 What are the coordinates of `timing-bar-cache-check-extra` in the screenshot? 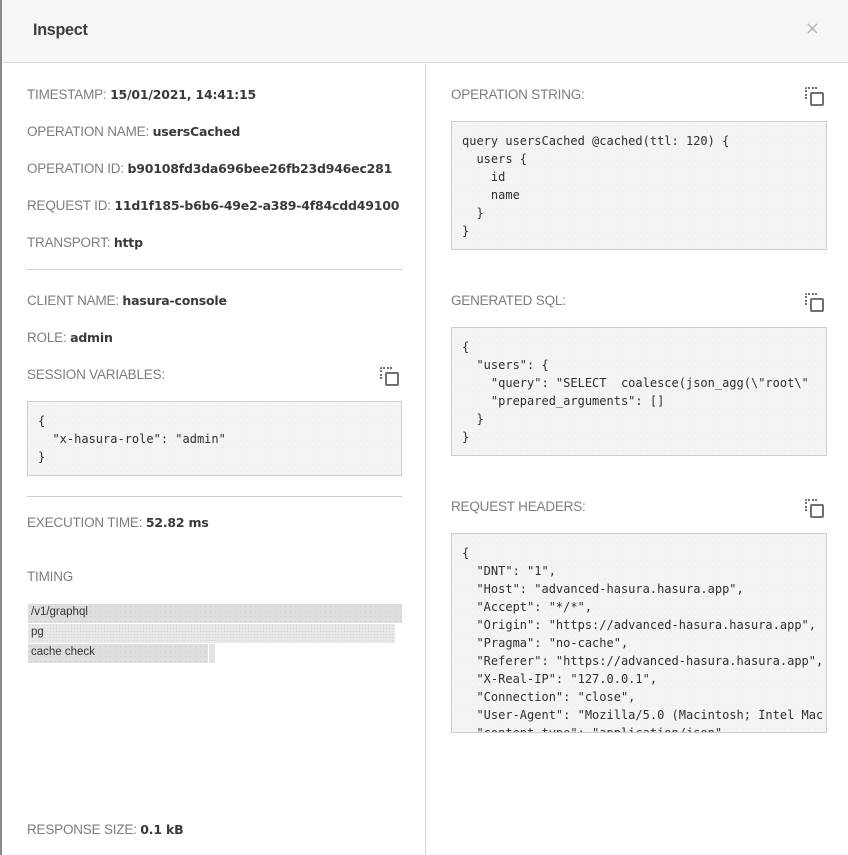 It's located at (212, 653).